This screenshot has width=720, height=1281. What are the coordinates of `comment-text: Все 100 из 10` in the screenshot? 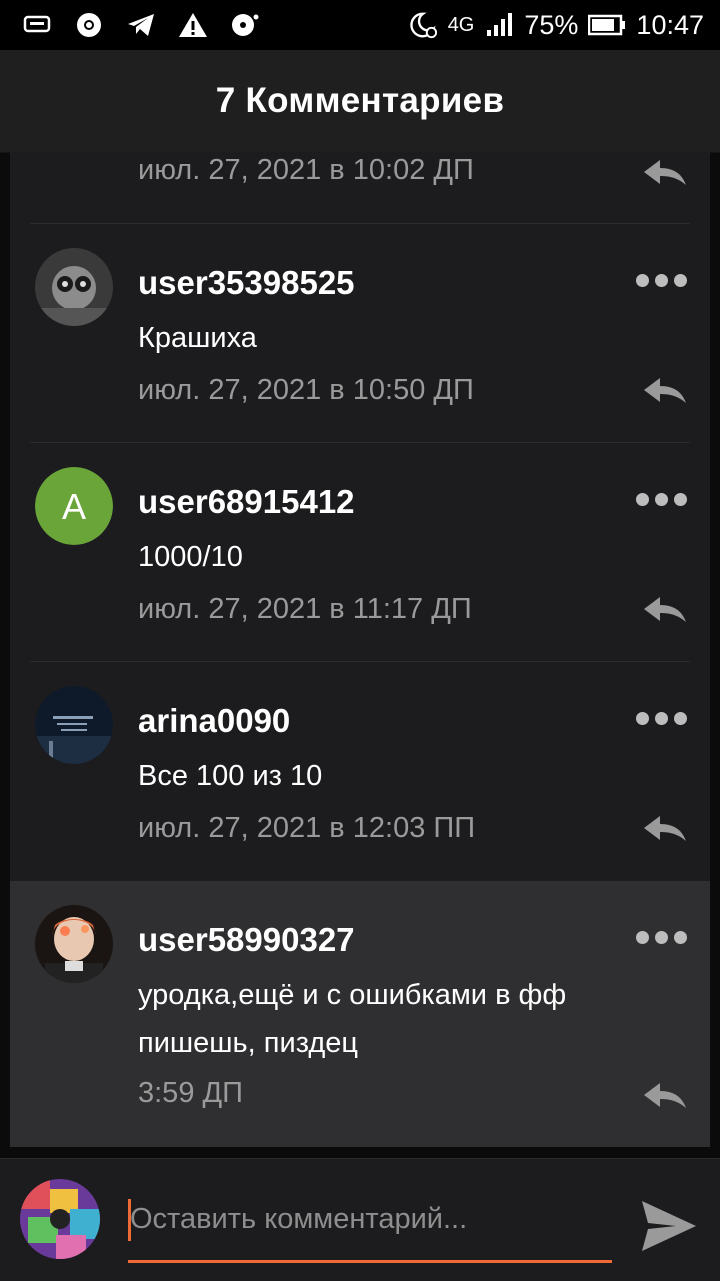 It's located at (230, 776).